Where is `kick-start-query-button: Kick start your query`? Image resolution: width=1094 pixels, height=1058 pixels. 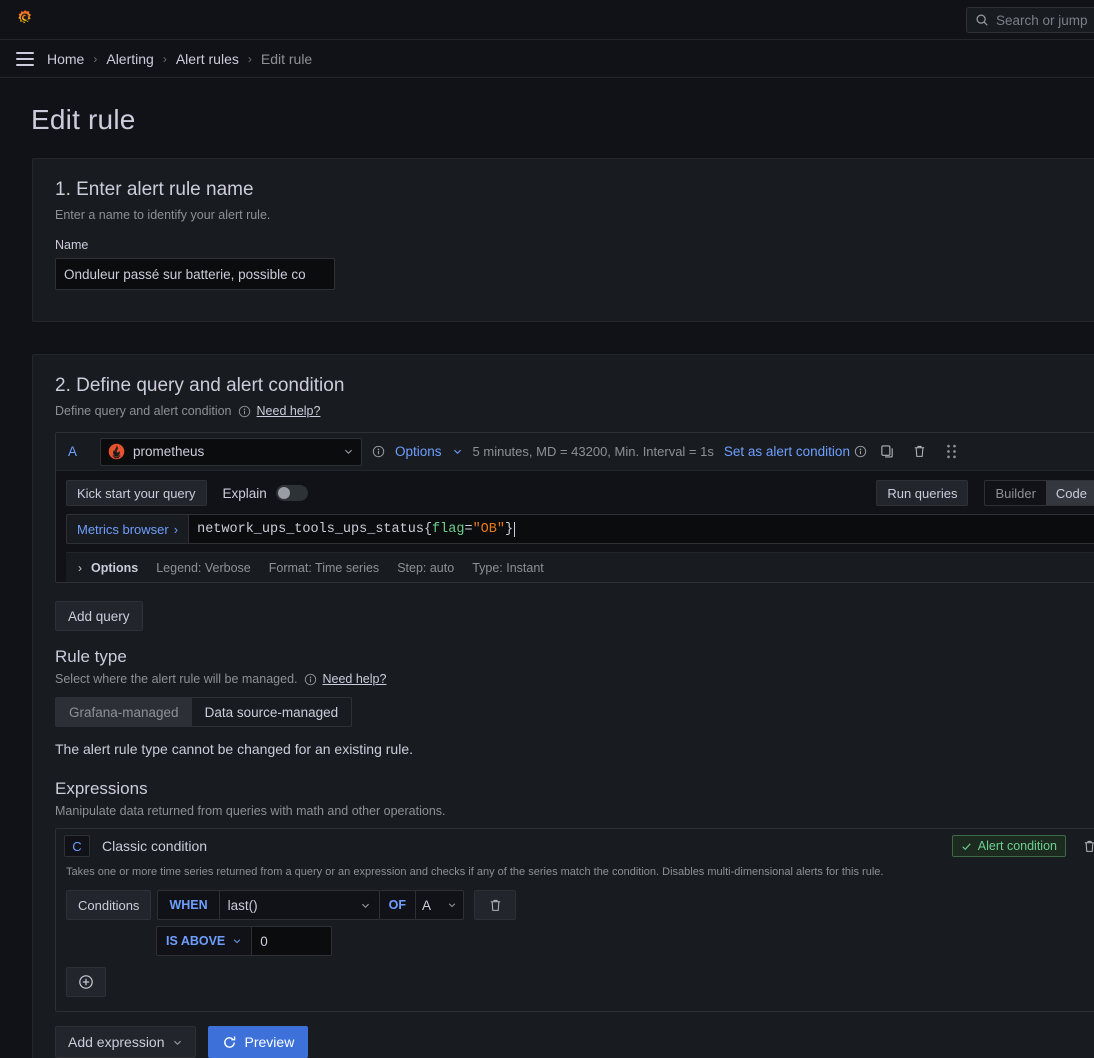
kick-start-query-button: Kick start your query is located at coordinates (136, 493).